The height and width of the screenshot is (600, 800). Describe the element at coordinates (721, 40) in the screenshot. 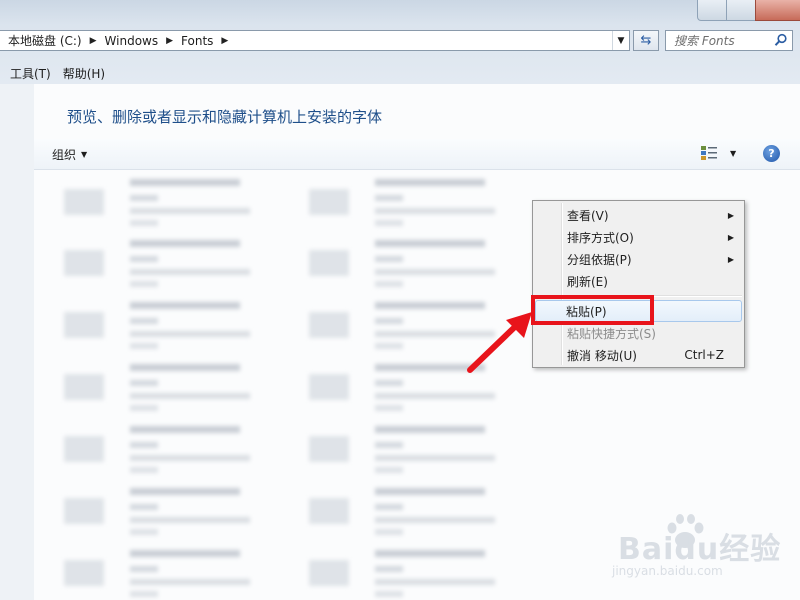

I see `search-input` at that location.